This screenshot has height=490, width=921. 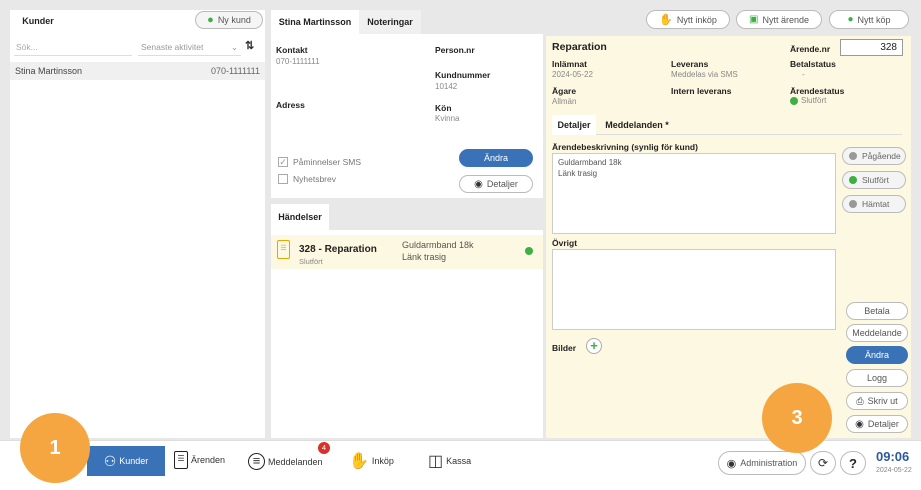 I want to click on nytt-inkop-button: ✋ Nytt inköp, so click(x=688, y=19).